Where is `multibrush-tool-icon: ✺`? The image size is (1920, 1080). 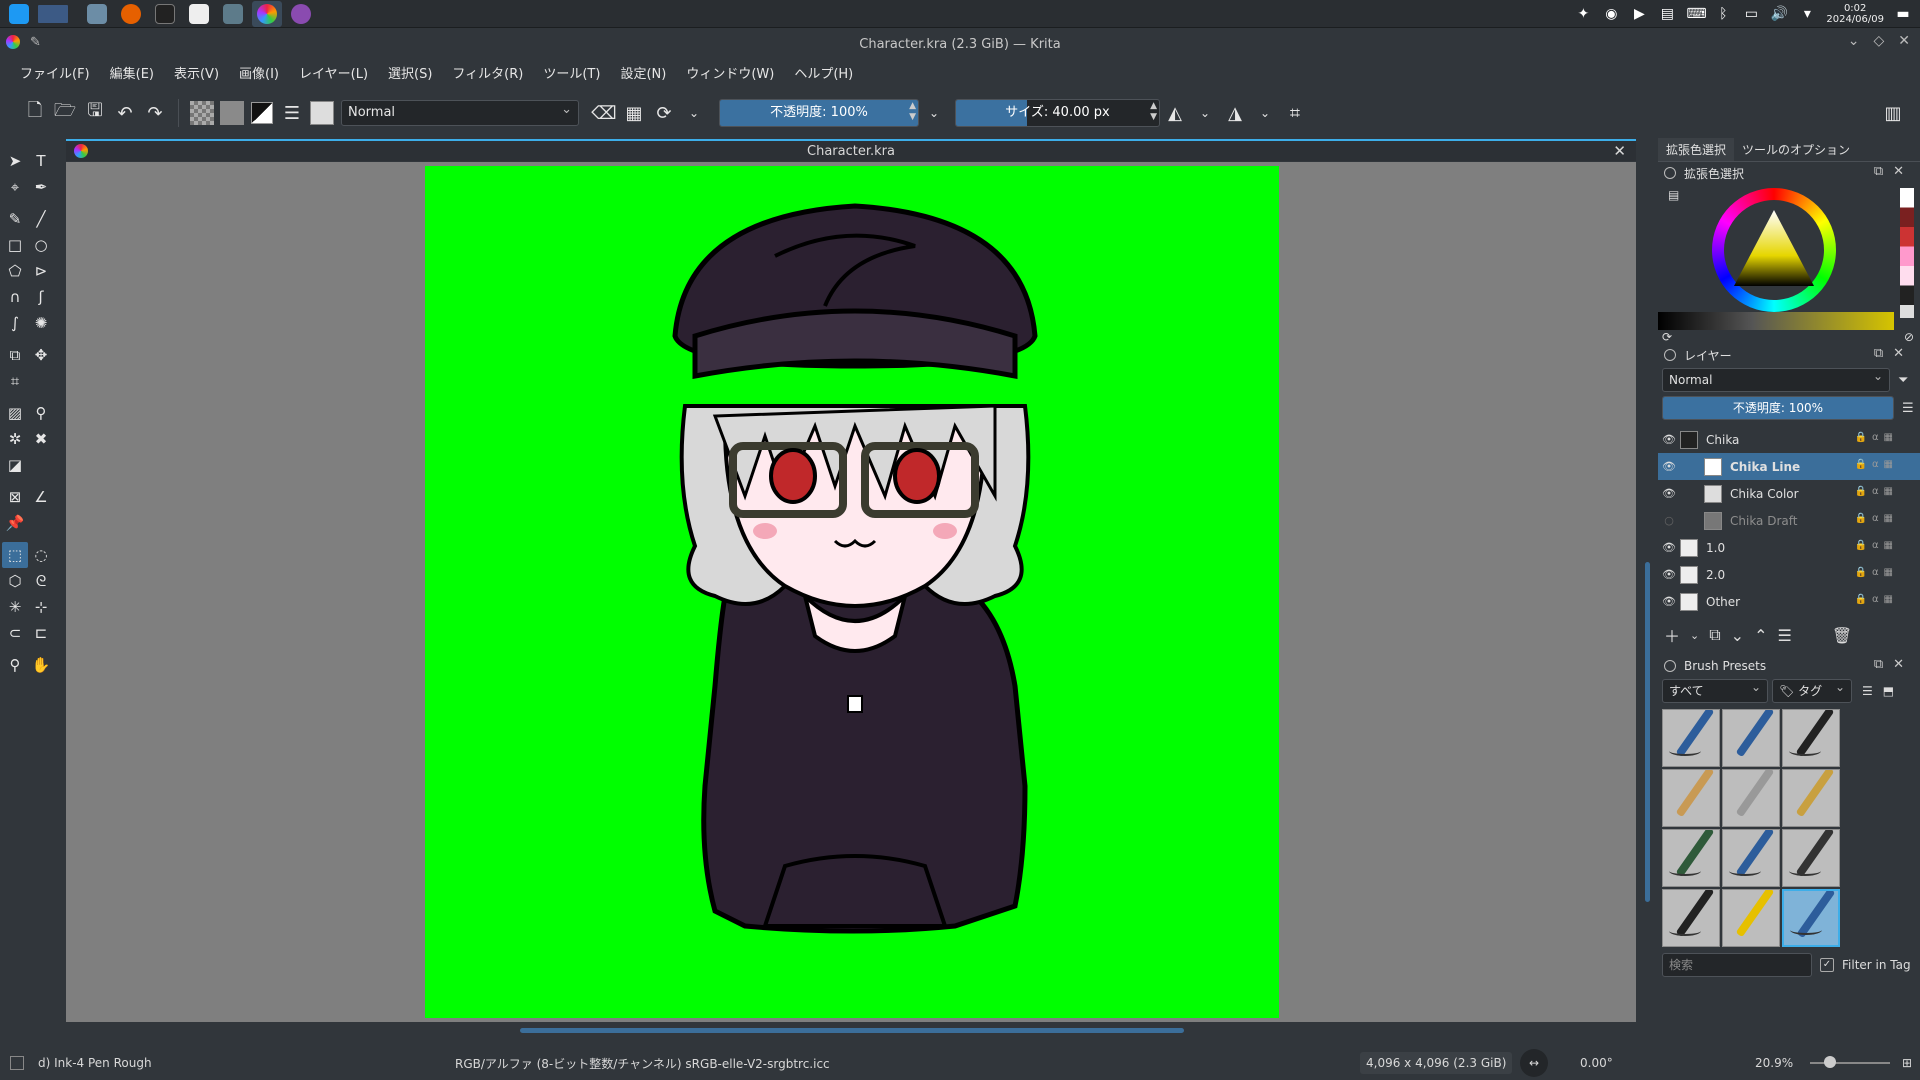
multibrush-tool-icon: ✺ is located at coordinates (41, 323).